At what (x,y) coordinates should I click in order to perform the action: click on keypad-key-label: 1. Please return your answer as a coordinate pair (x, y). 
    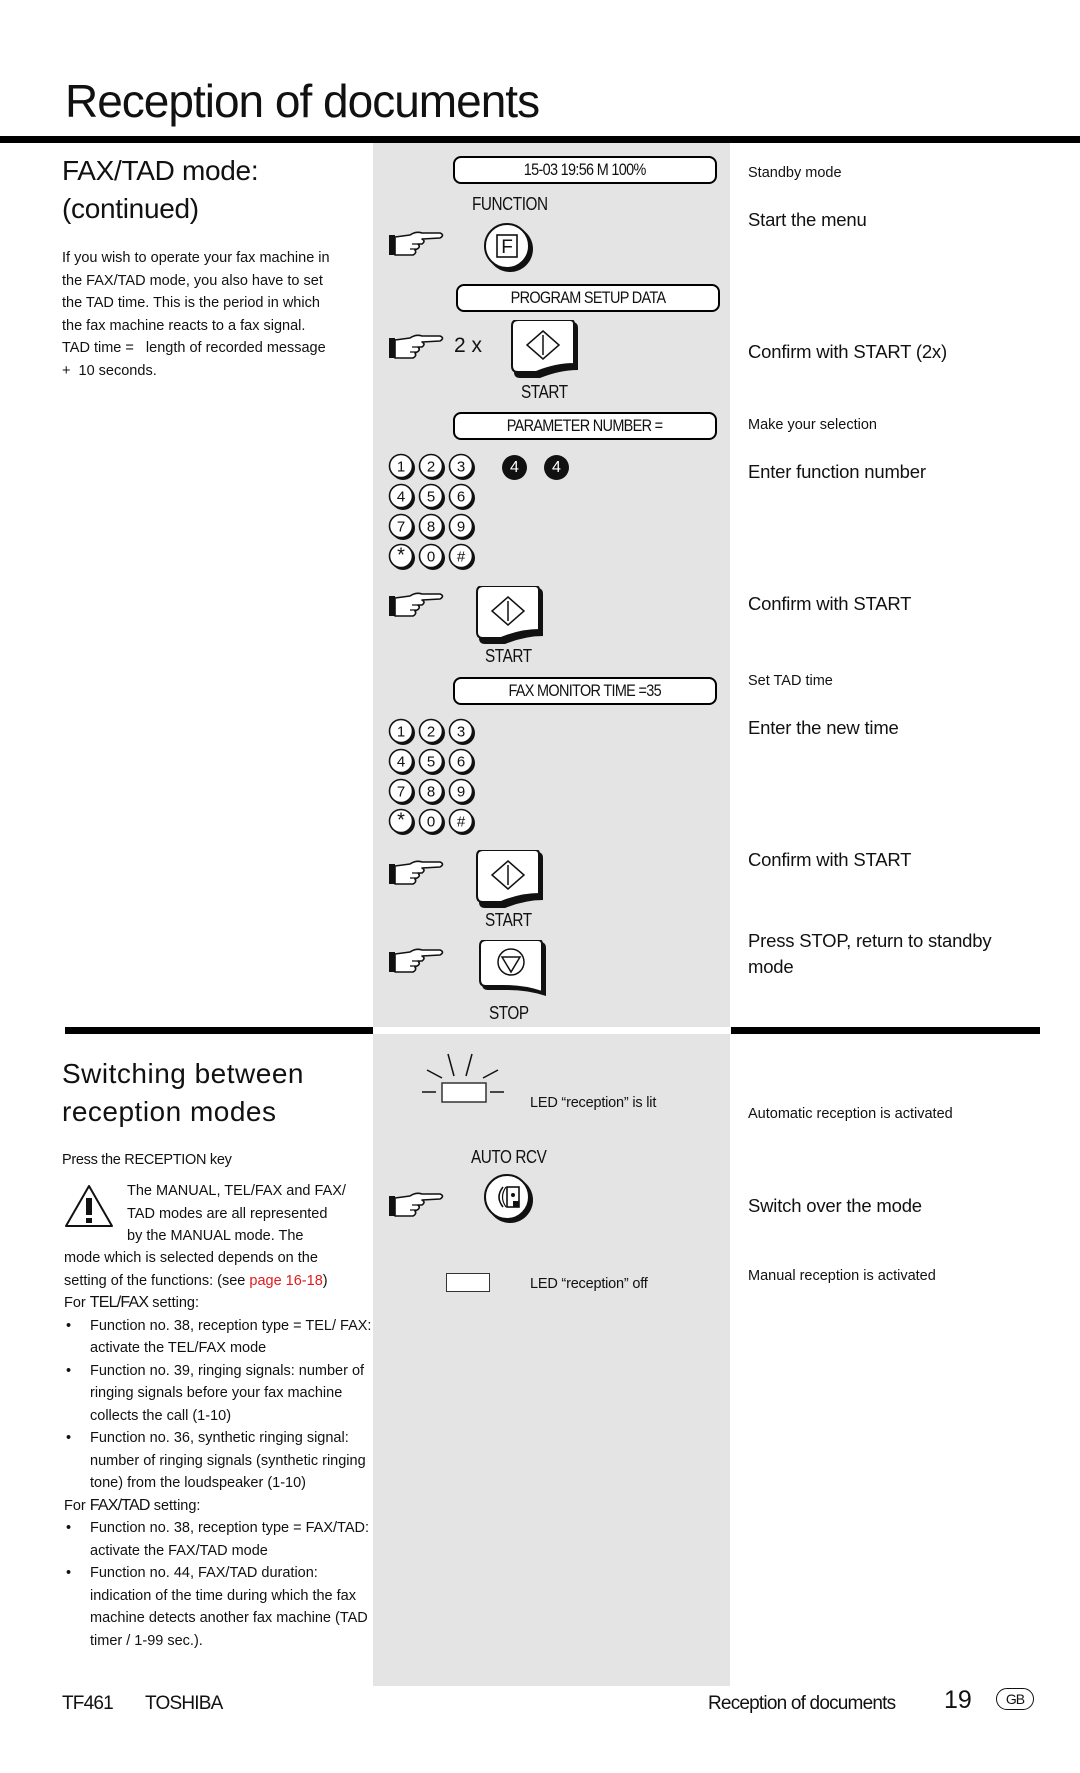
    Looking at the image, I should click on (401, 732).